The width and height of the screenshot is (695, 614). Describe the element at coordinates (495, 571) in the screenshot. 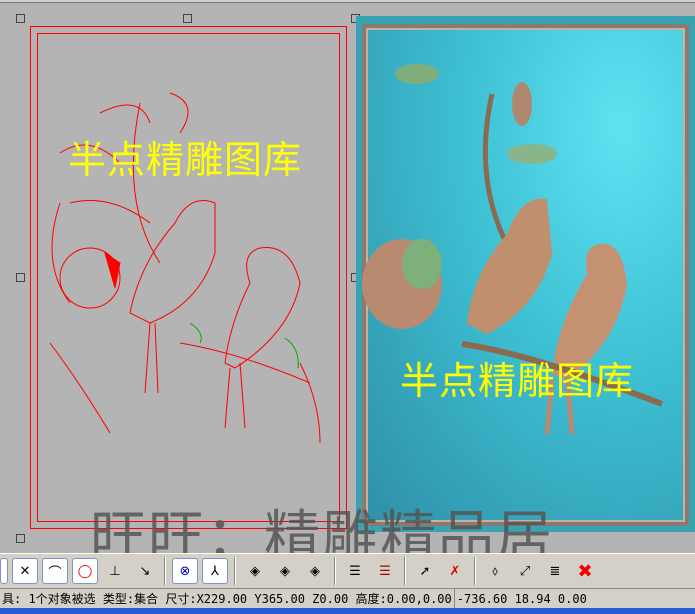

I see `project-icon: ⬨` at that location.